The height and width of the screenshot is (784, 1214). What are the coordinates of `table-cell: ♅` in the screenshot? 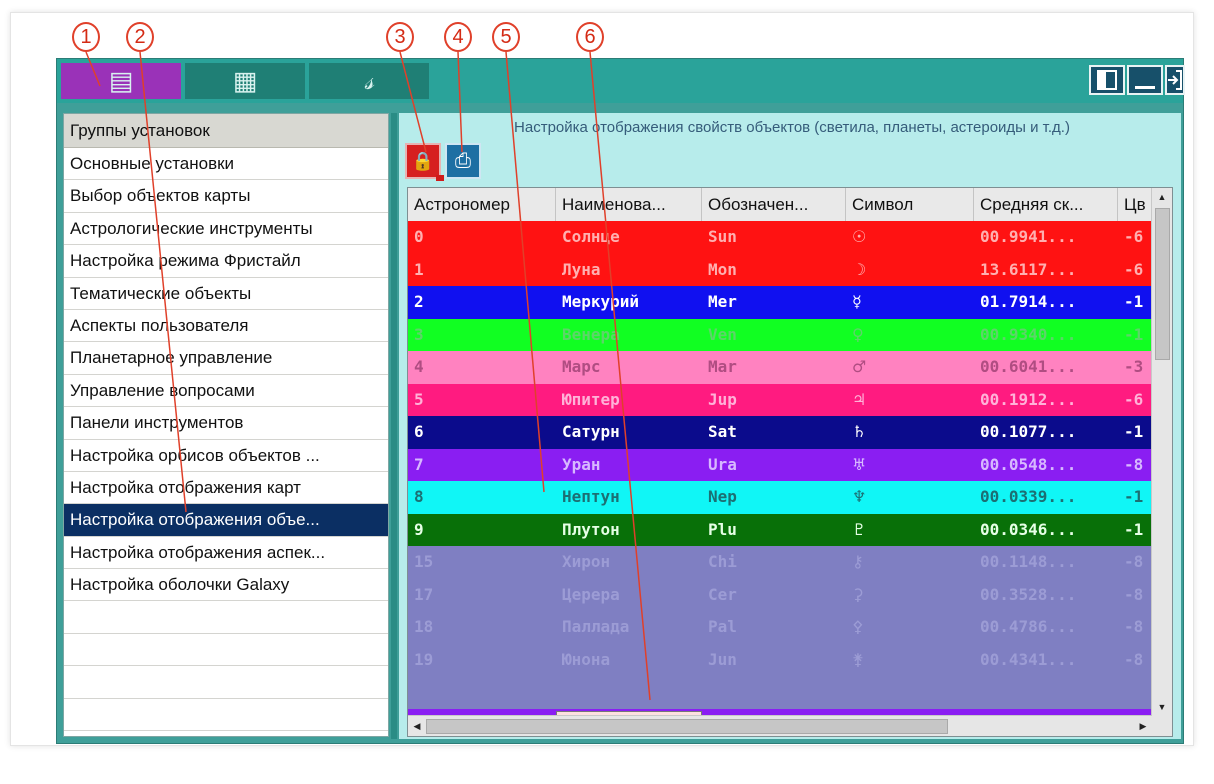 It's located at (859, 464).